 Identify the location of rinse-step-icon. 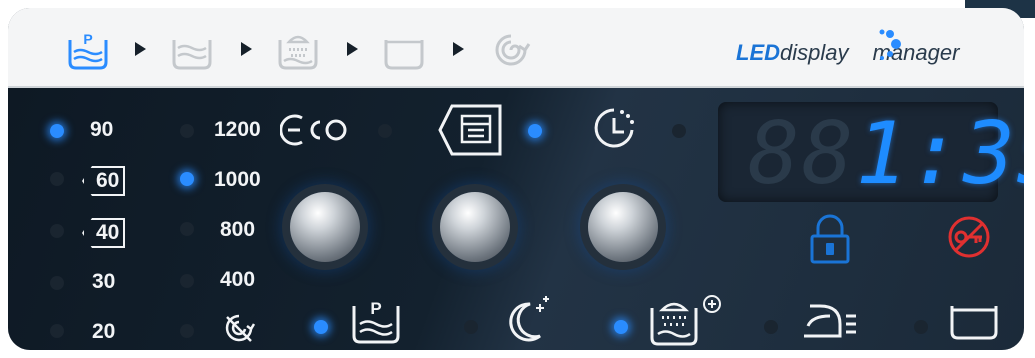
(298, 52).